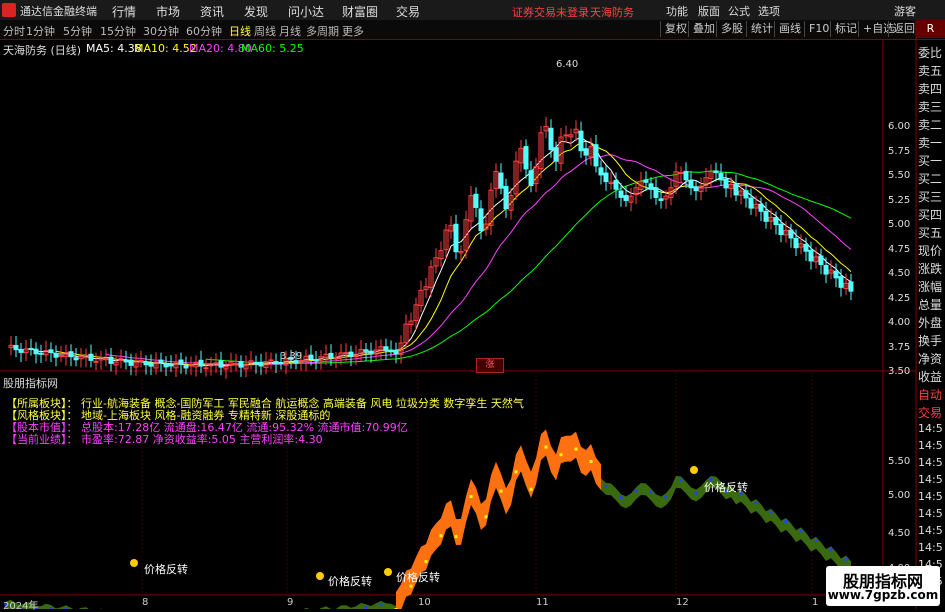  I want to click on price-tick: 4.50, so click(899, 273).